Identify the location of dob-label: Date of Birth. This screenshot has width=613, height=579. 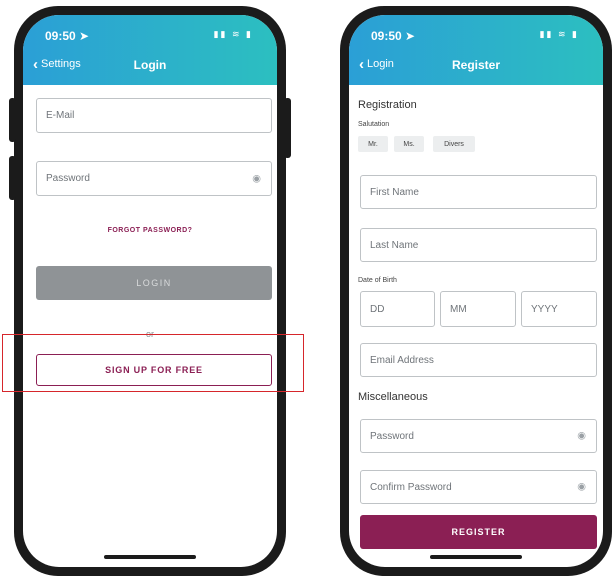
(377, 280).